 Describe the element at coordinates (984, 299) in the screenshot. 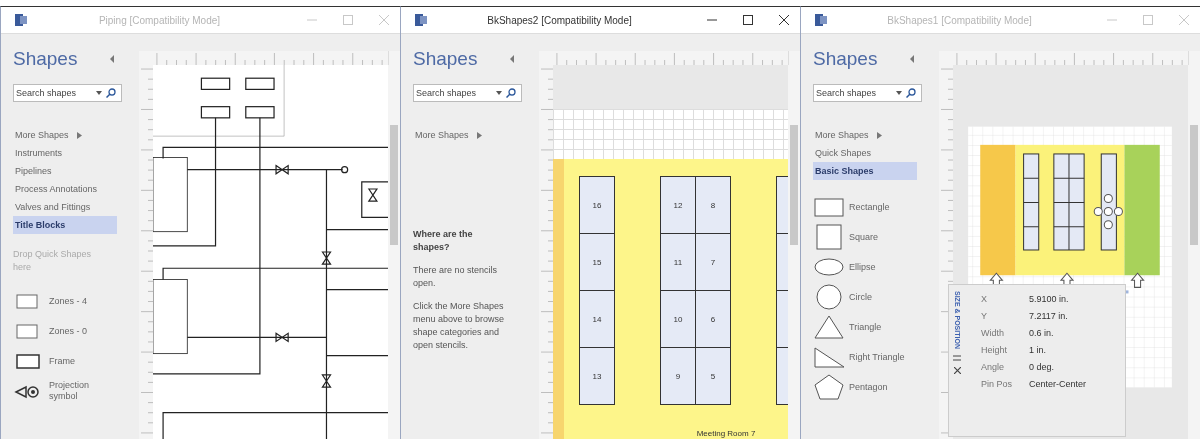

I see `property-label: X` at that location.